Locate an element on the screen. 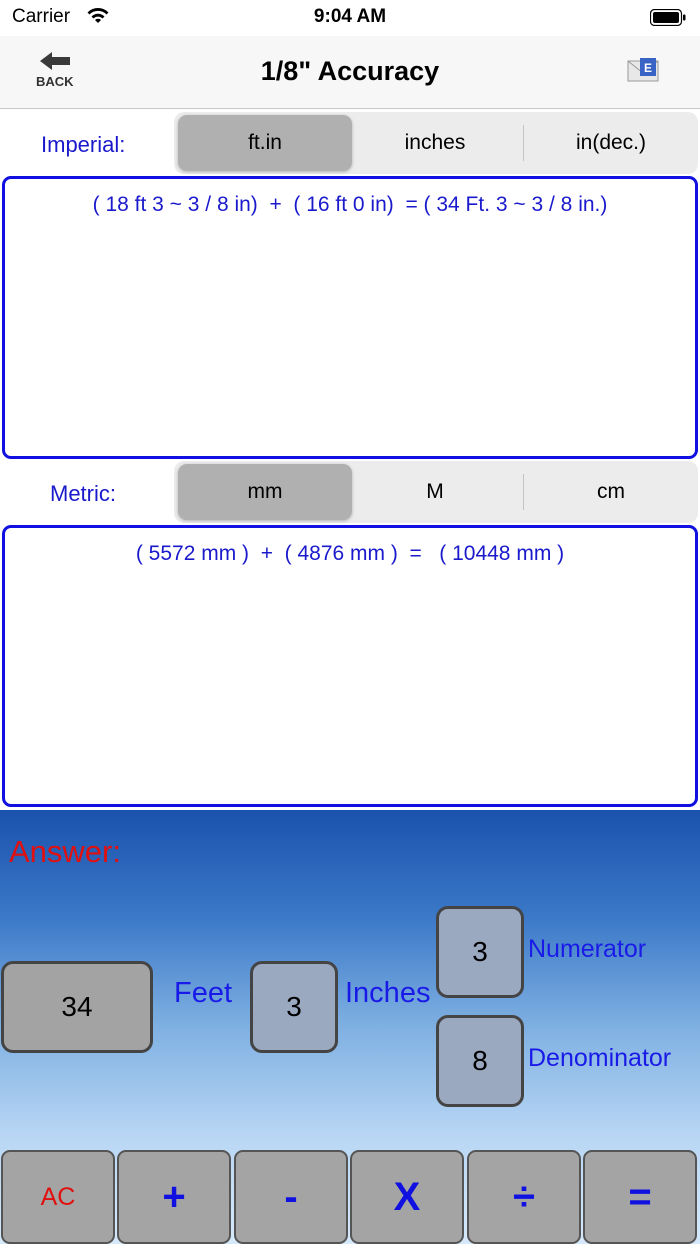 This screenshot has height=1244, width=700. metric-row: Metric: mm M cm is located at coordinates (350, 493).